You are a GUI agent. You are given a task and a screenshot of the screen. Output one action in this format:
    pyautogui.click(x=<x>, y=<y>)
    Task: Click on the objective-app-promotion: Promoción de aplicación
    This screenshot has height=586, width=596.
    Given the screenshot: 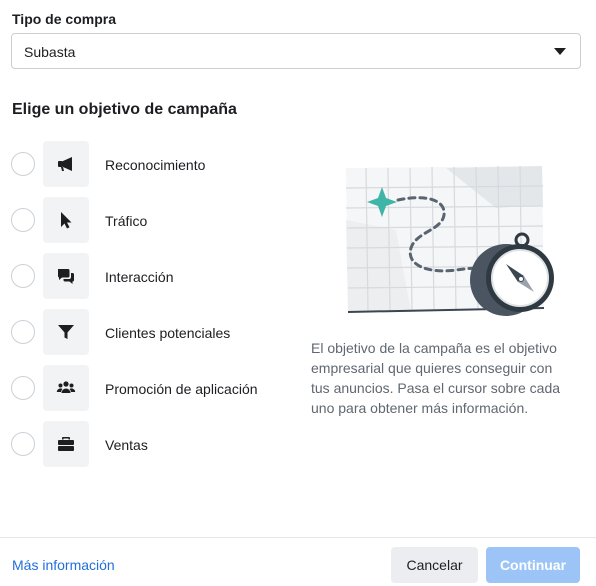 What is the action you would take?
    pyautogui.click(x=156, y=393)
    